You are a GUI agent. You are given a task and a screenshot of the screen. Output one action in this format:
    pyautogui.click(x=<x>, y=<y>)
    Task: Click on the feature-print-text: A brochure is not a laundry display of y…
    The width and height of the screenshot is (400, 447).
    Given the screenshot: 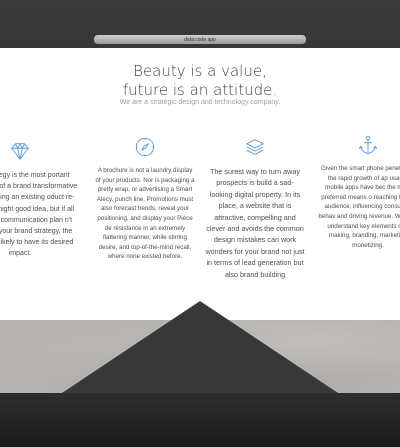 What is the action you would take?
    pyautogui.click(x=145, y=214)
    